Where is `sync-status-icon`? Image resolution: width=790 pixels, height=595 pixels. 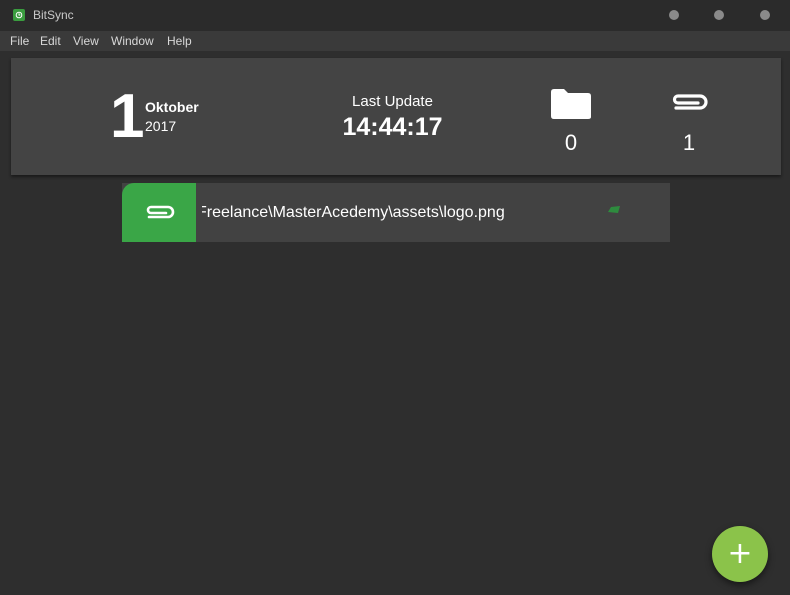
sync-status-icon is located at coordinates (614, 209).